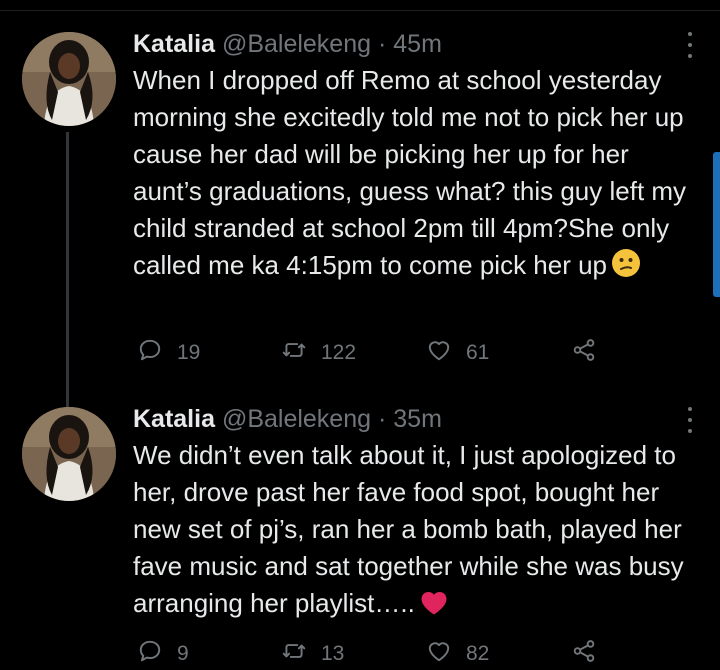 The width and height of the screenshot is (720, 670). I want to click on like-count: 82, so click(478, 653).